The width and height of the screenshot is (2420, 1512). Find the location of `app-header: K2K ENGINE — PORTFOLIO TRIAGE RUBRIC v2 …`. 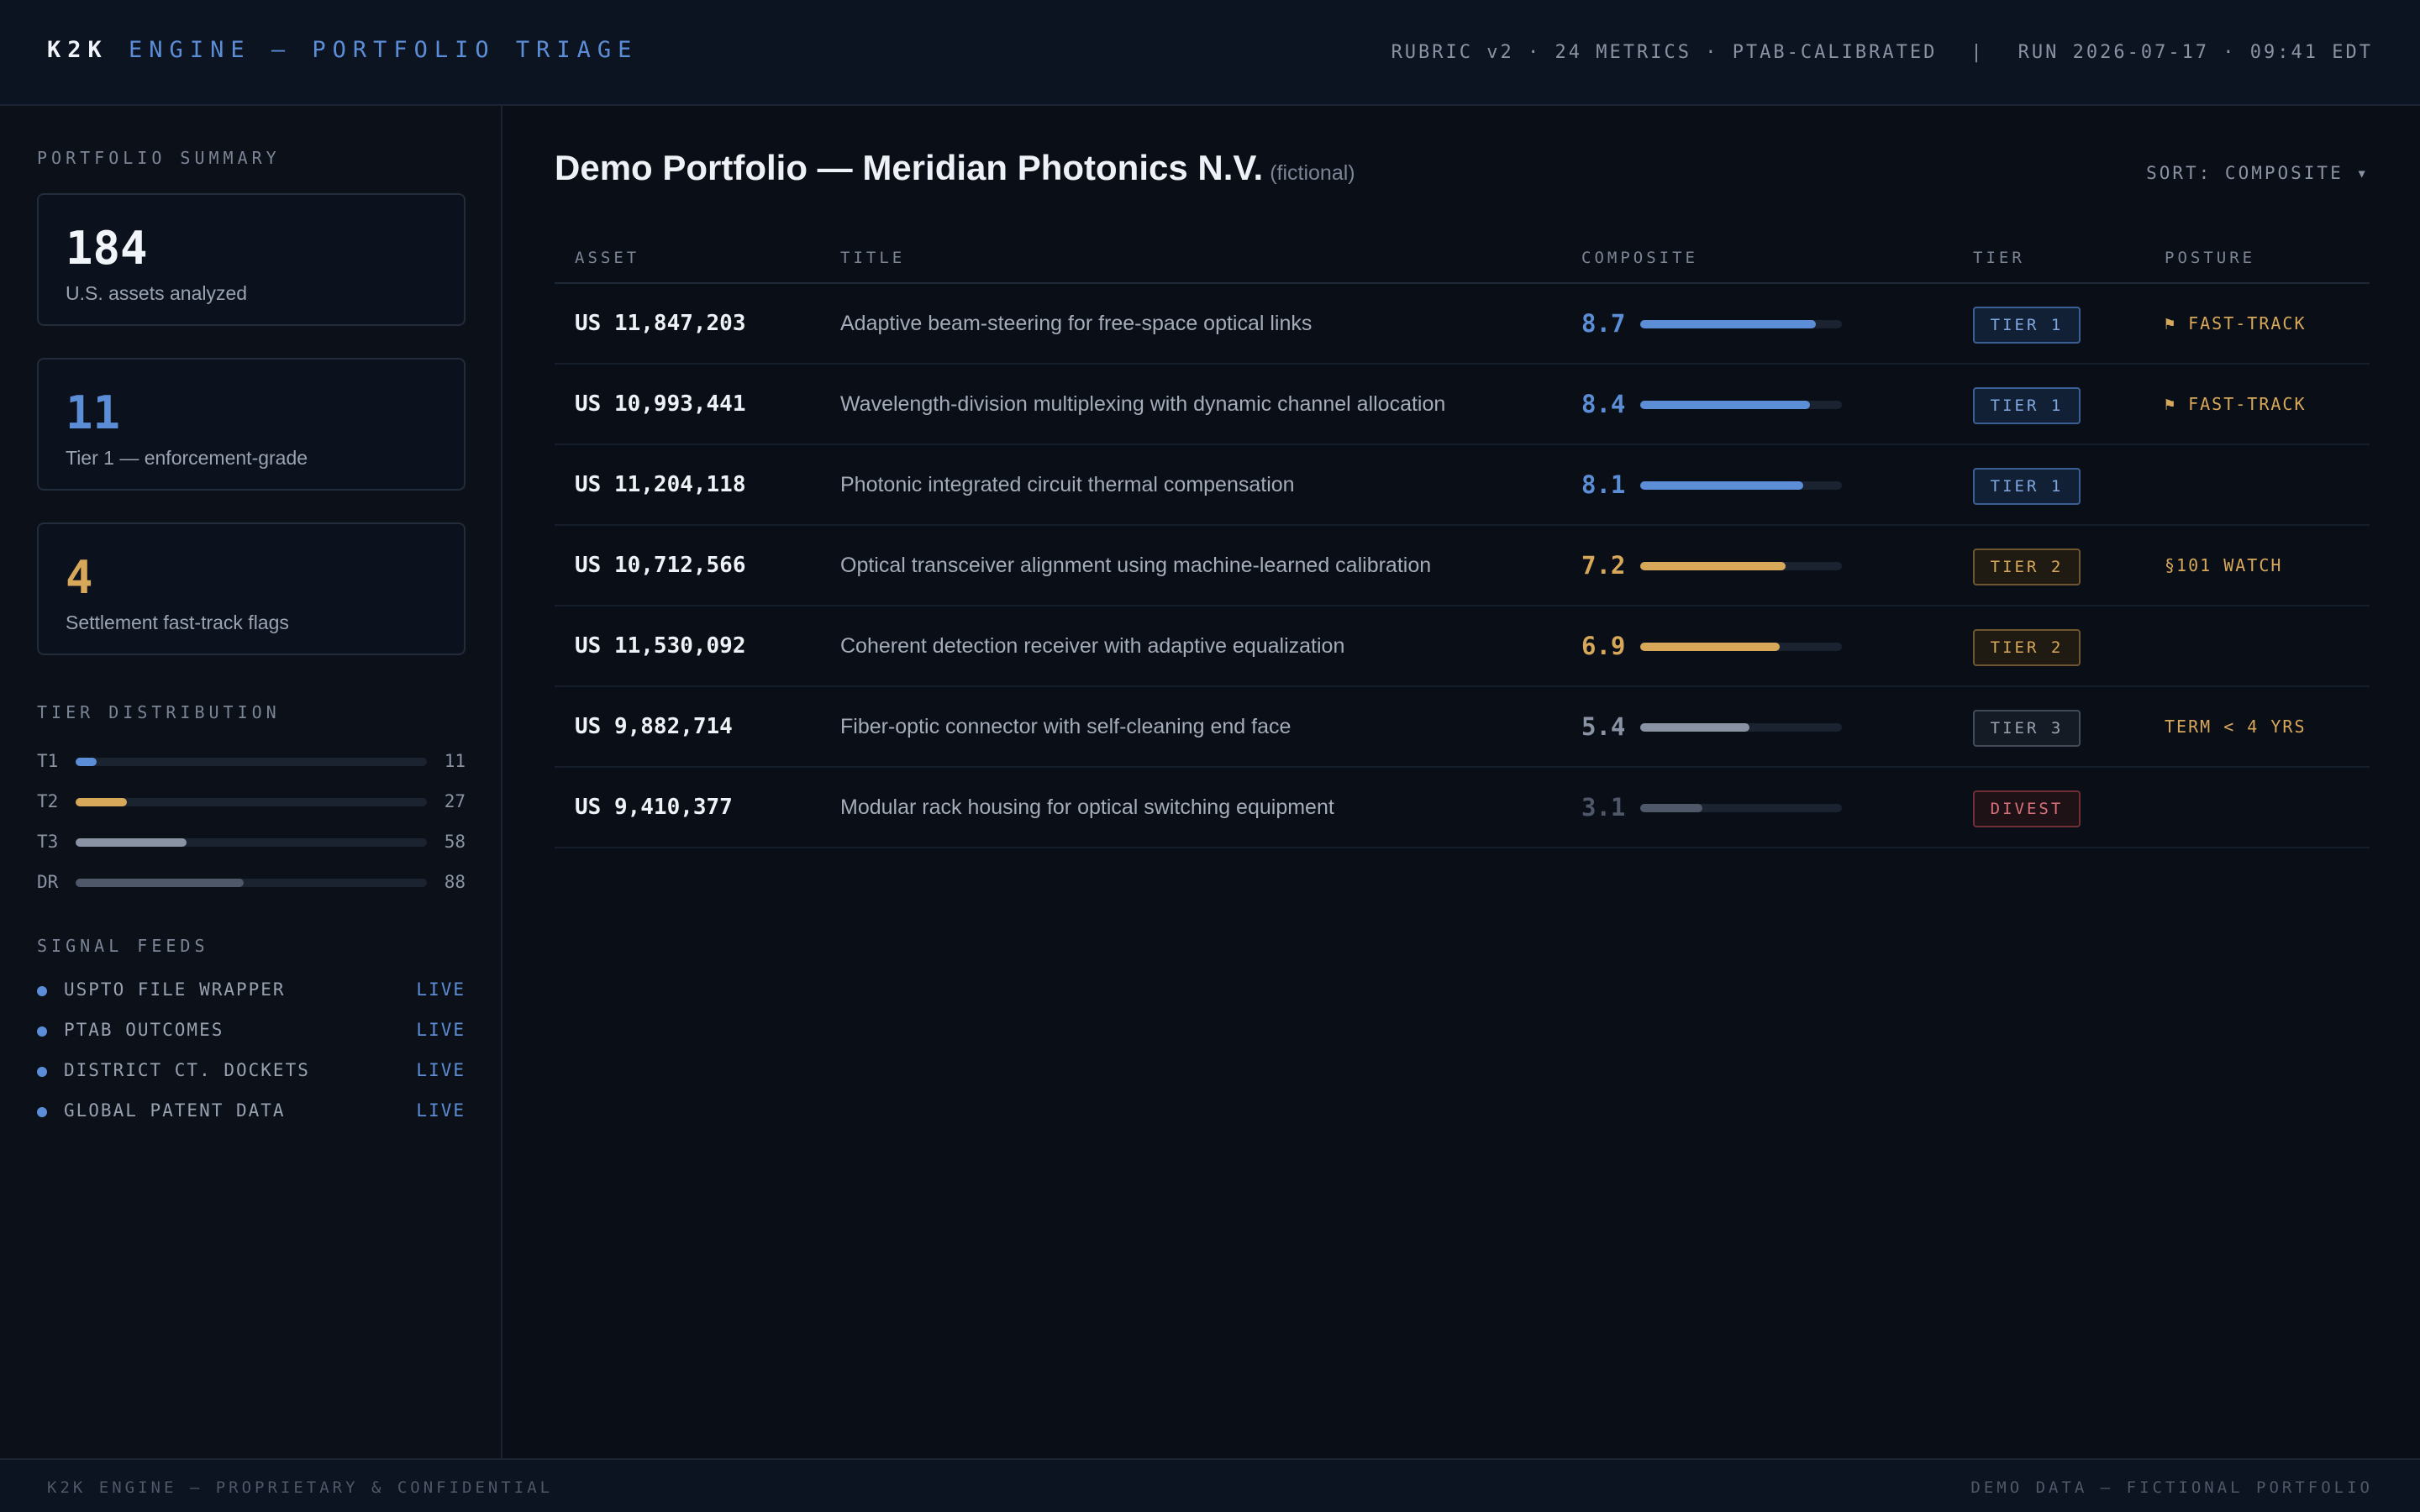

app-header: K2K ENGINE — PORTFOLIO TRIAGE RUBRIC v2 … is located at coordinates (1210, 53).